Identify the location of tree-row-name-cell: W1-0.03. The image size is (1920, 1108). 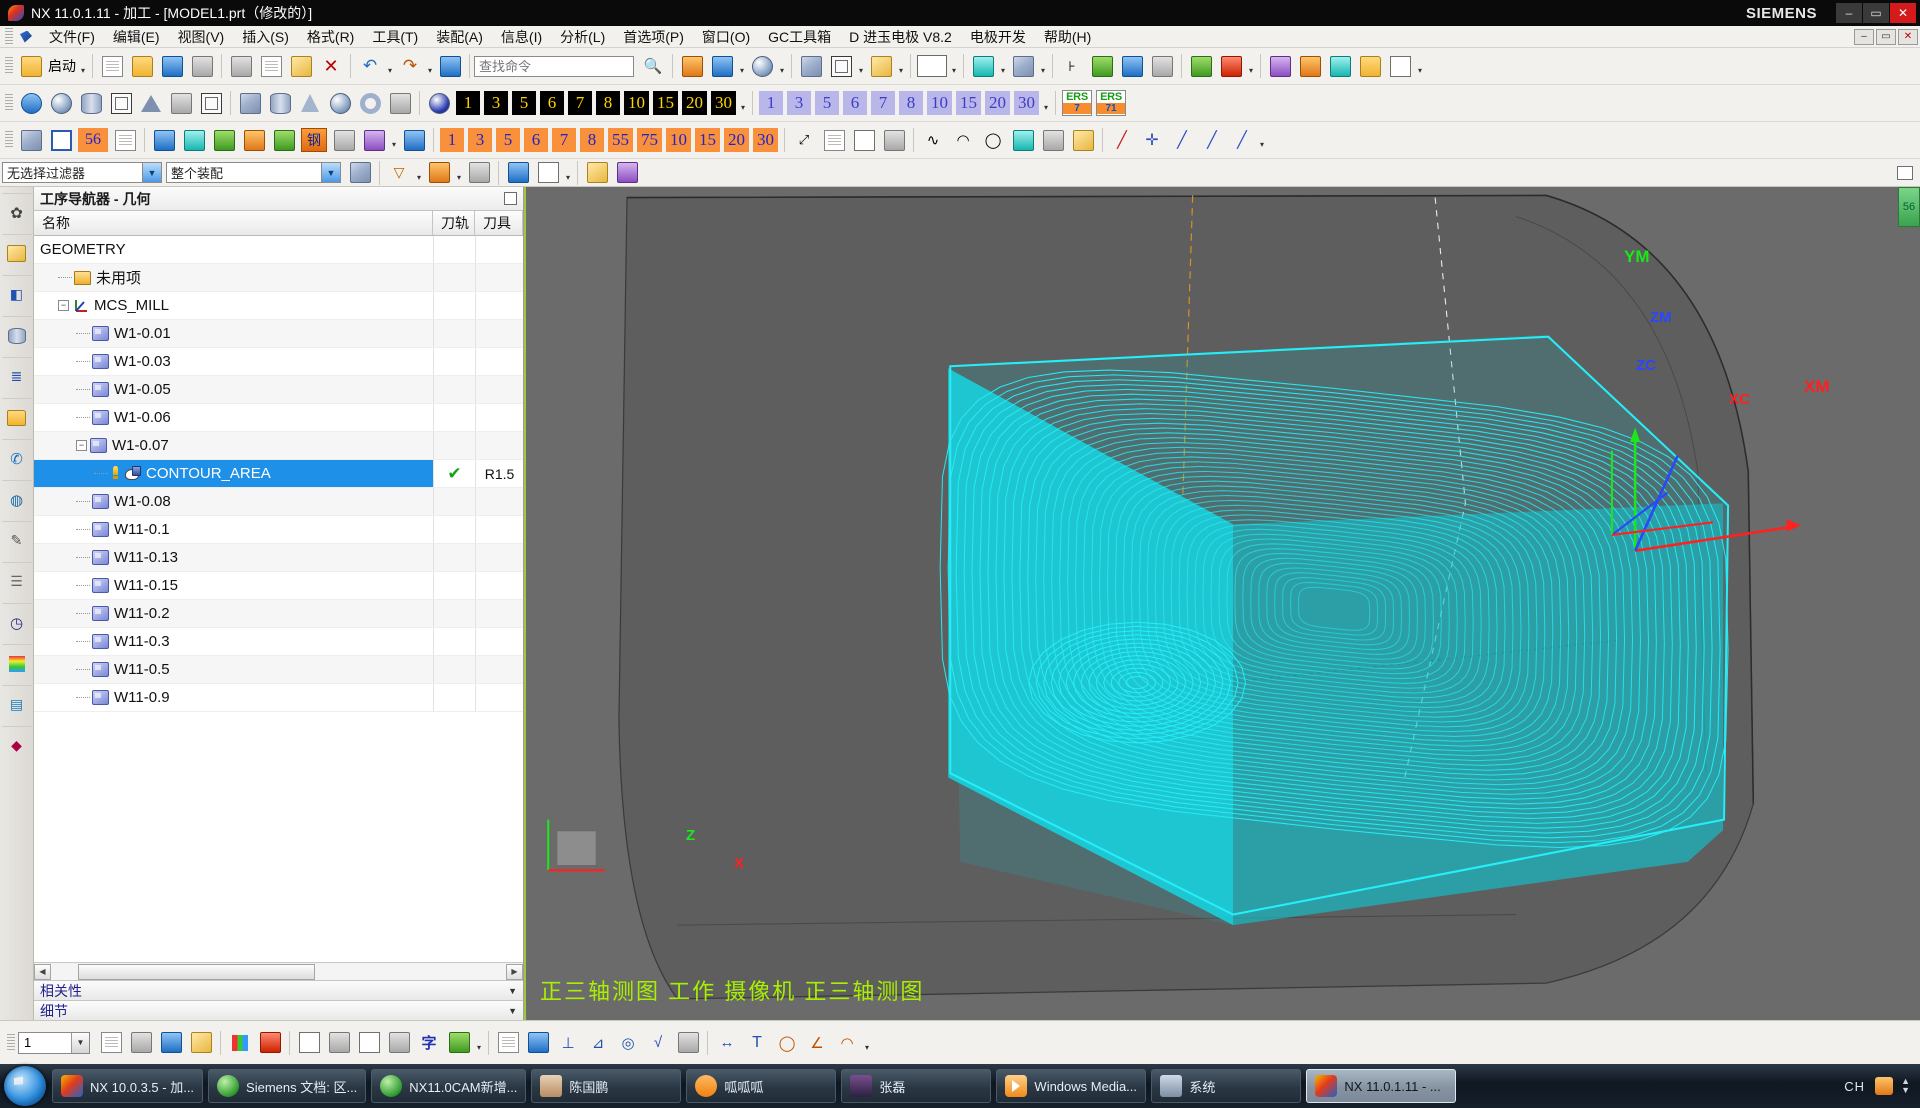
(233, 361).